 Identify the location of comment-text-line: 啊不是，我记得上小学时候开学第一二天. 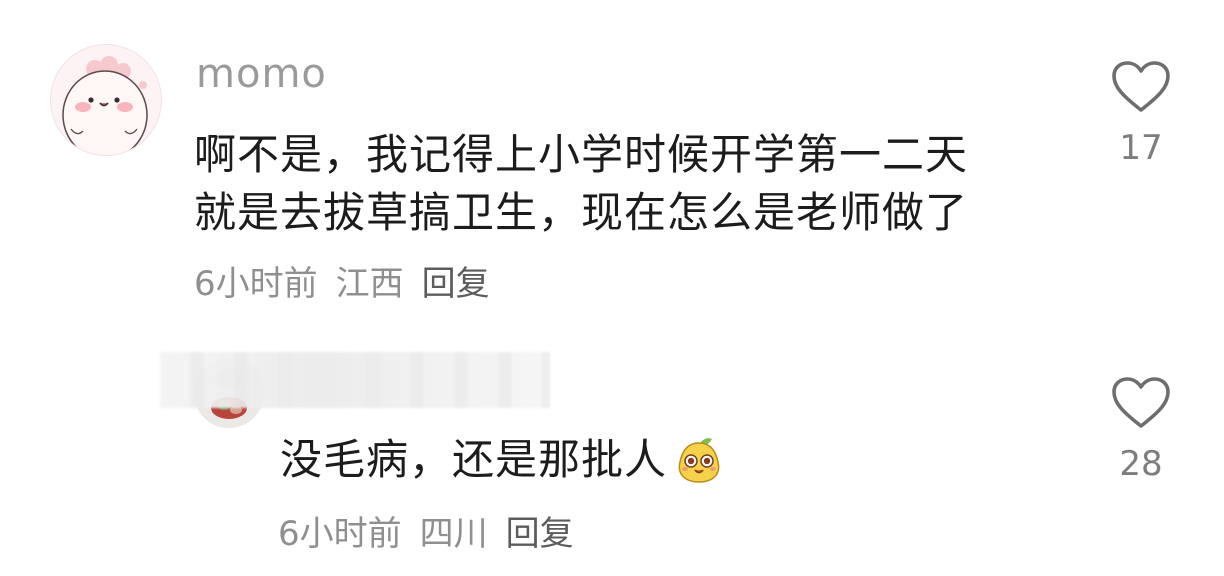
(581, 154).